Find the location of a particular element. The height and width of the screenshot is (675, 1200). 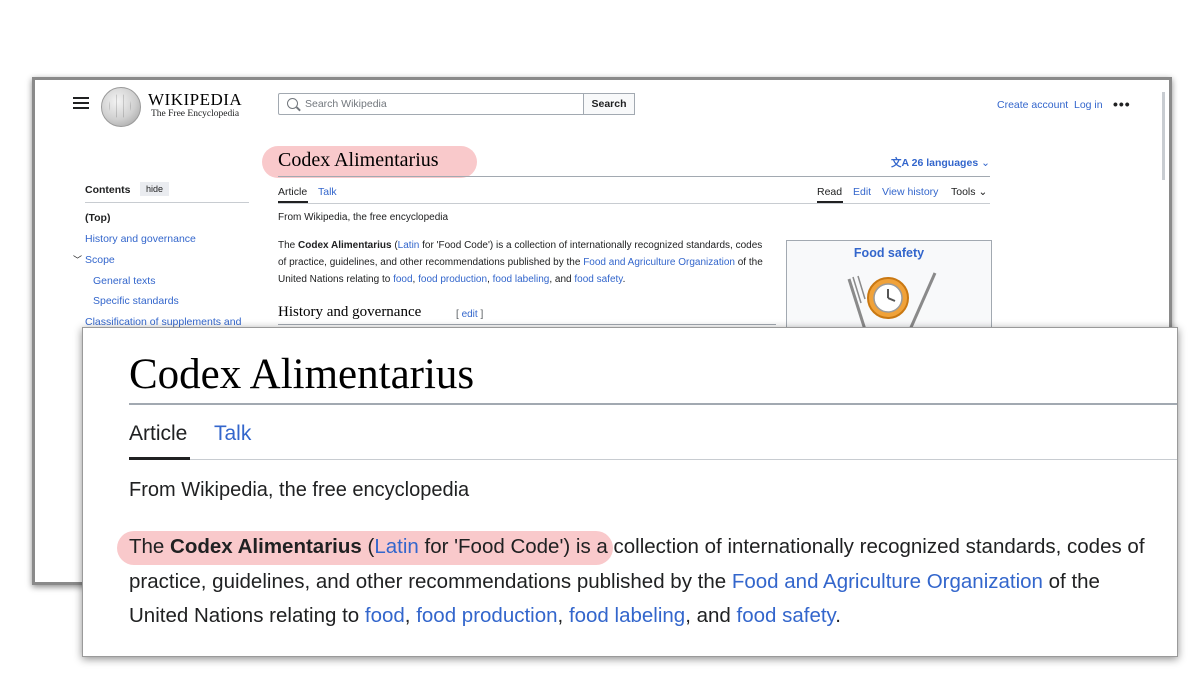

tab-edit: Edit is located at coordinates (862, 192).